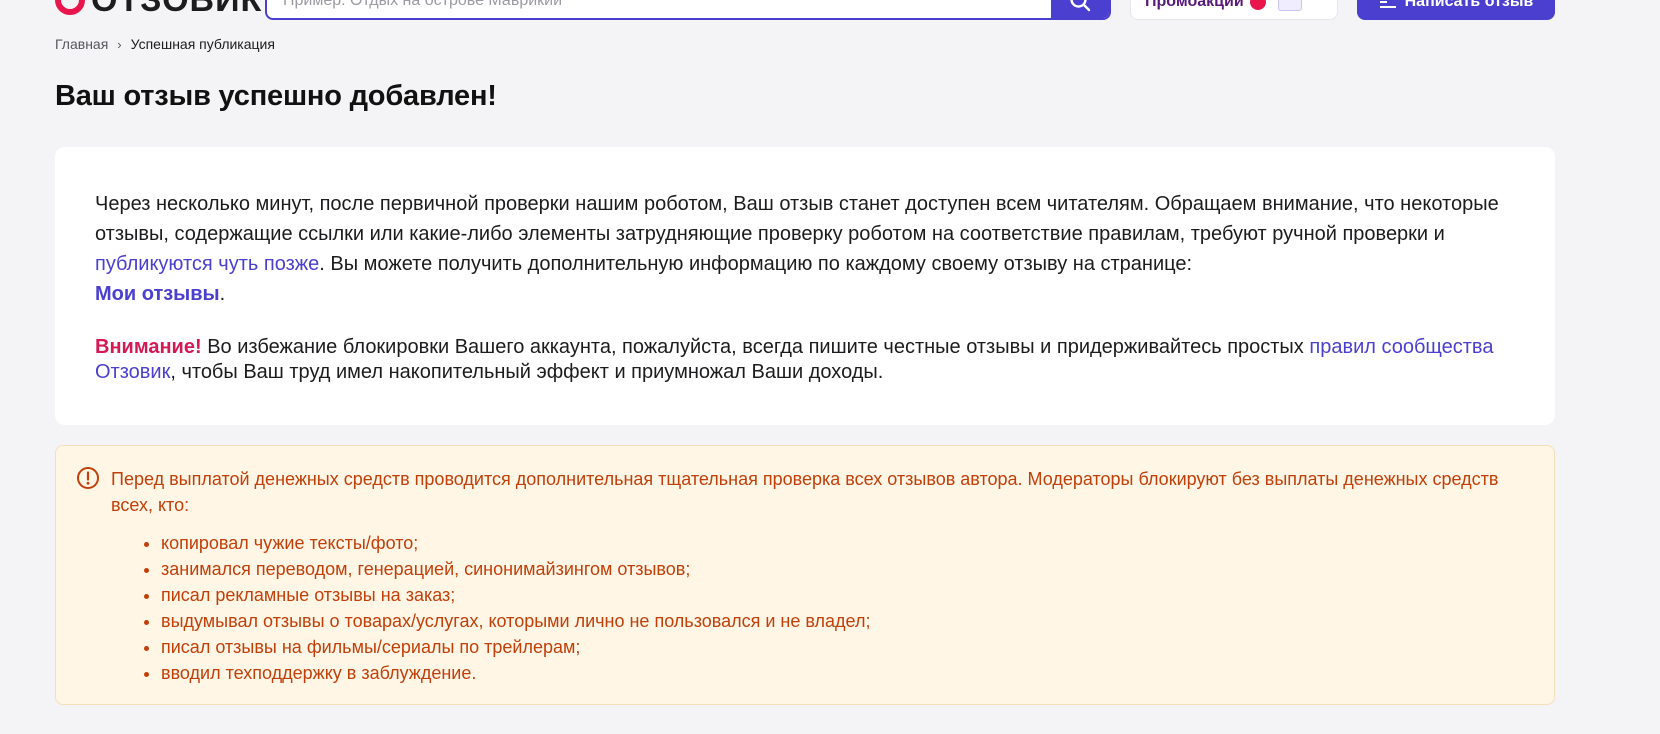  What do you see at coordinates (1080, 6) in the screenshot?
I see `search-icon` at bounding box center [1080, 6].